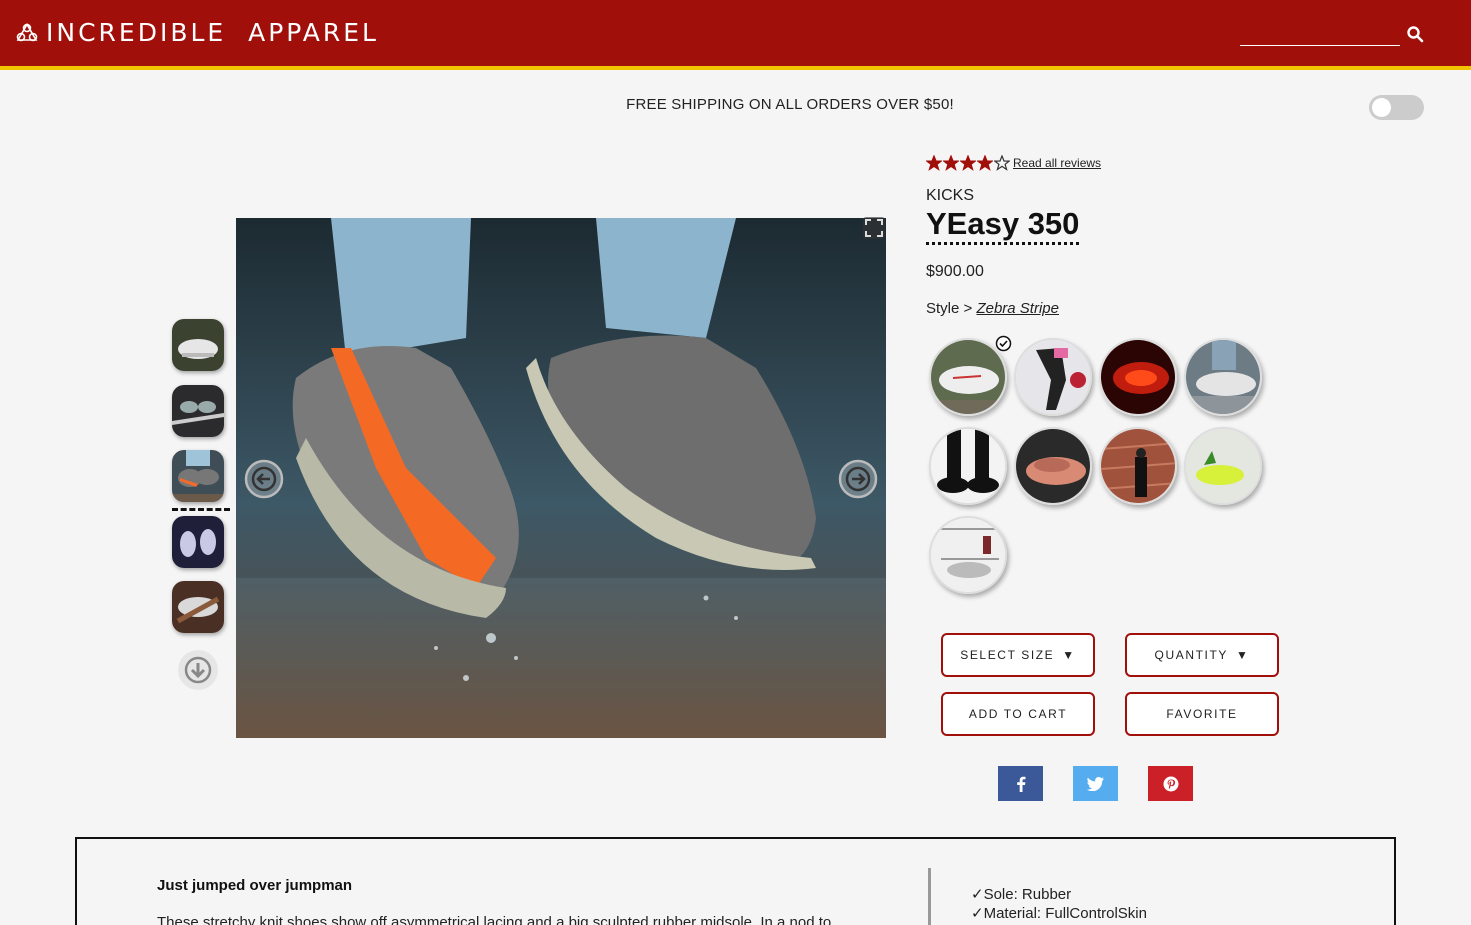 Image resolution: width=1471 pixels, height=925 pixels. I want to click on arrow-down-circle-icon, so click(198, 670).